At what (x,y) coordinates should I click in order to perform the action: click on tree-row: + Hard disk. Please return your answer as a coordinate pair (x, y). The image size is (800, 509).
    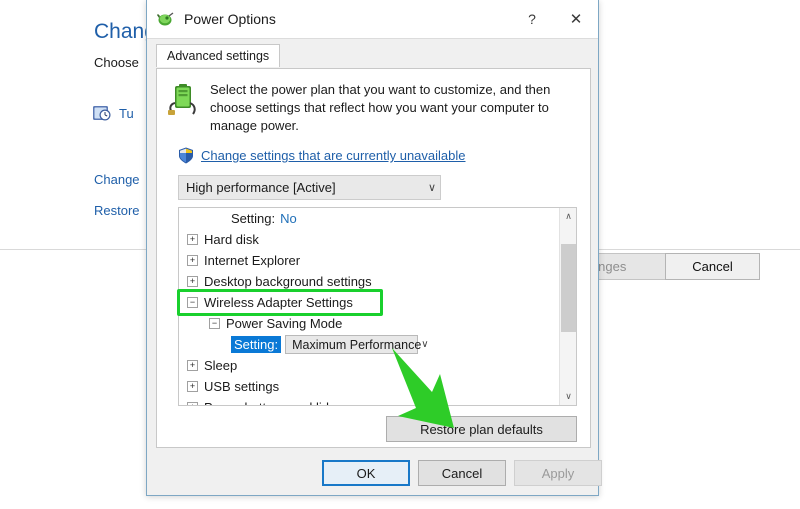
    Looking at the image, I should click on (368, 239).